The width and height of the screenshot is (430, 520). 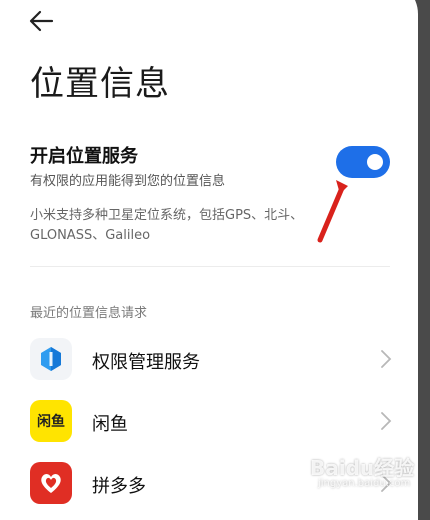 What do you see at coordinates (41, 21) in the screenshot?
I see `back-arrow-icon` at bounding box center [41, 21].